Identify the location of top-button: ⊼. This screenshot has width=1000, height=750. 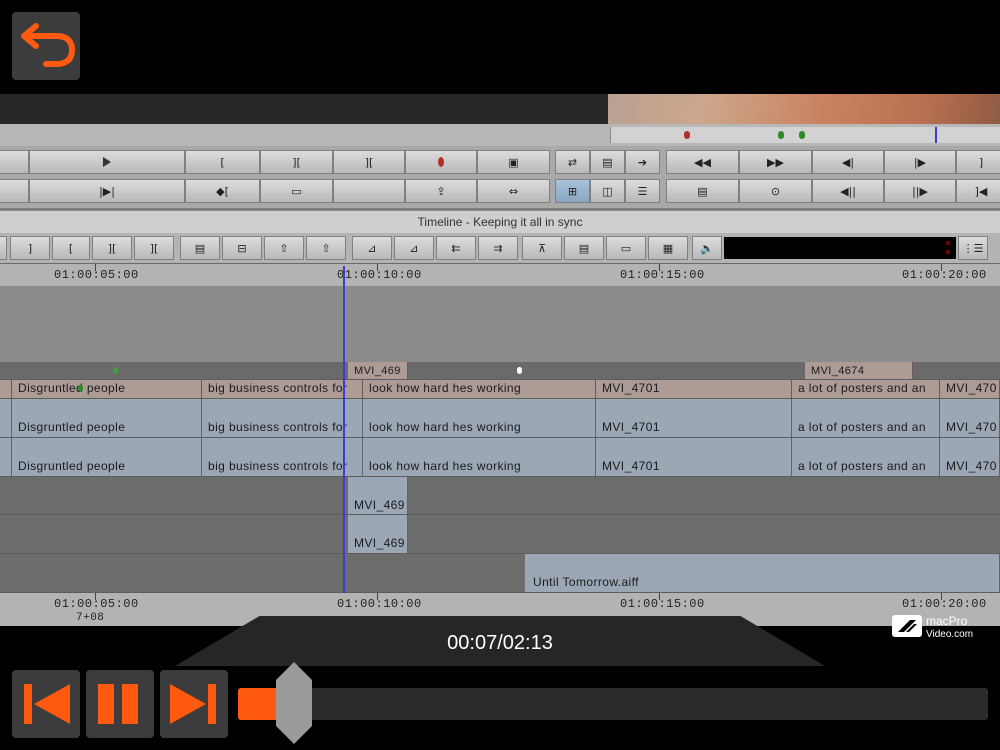
(542, 248).